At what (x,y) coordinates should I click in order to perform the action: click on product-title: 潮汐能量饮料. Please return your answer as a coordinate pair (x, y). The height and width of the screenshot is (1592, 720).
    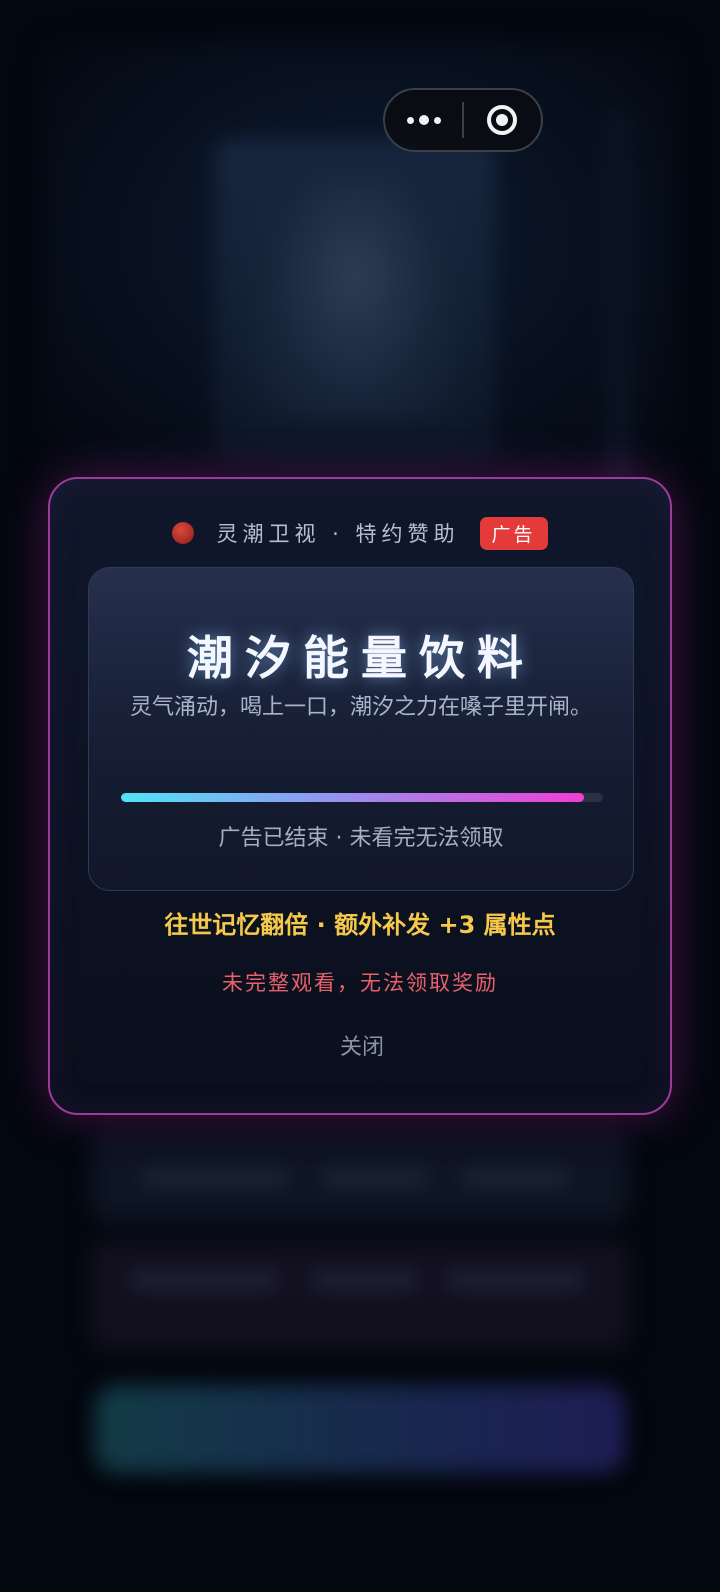
    Looking at the image, I should click on (361, 658).